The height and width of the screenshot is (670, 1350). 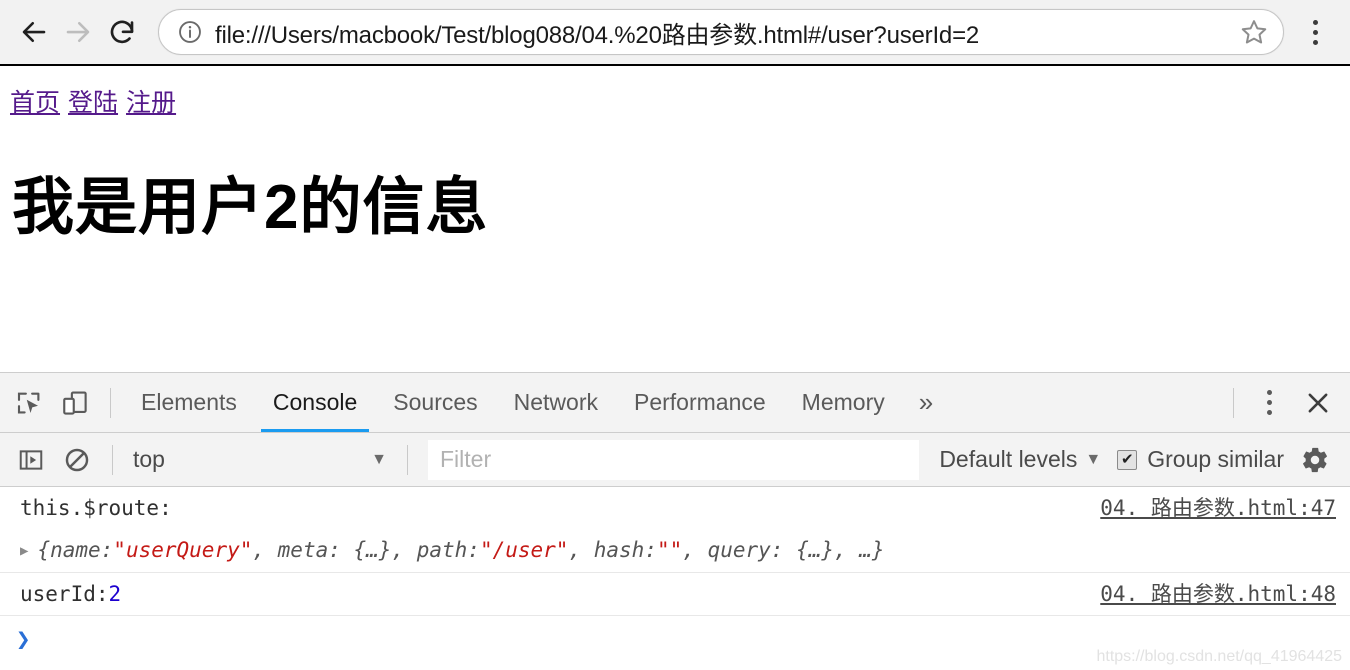 I want to click on close-icon, so click(x=1318, y=403).